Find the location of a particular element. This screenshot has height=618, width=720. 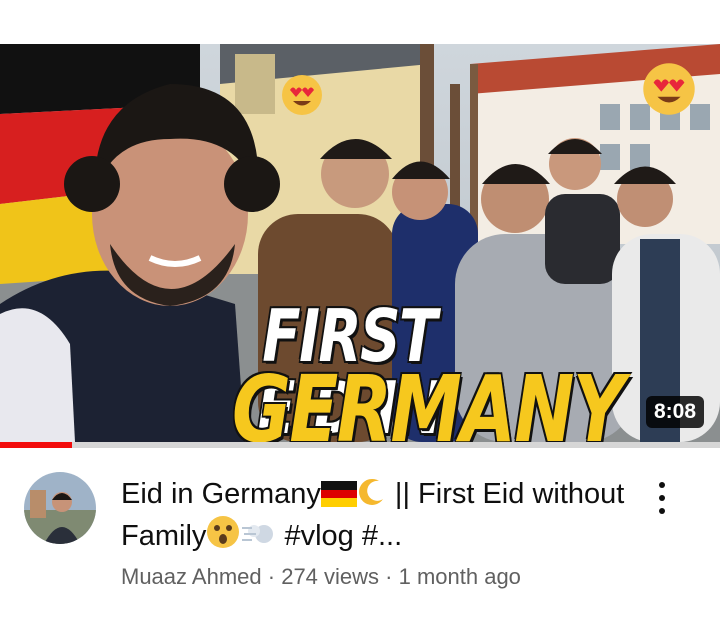

channel-avatar is located at coordinates (60, 508).